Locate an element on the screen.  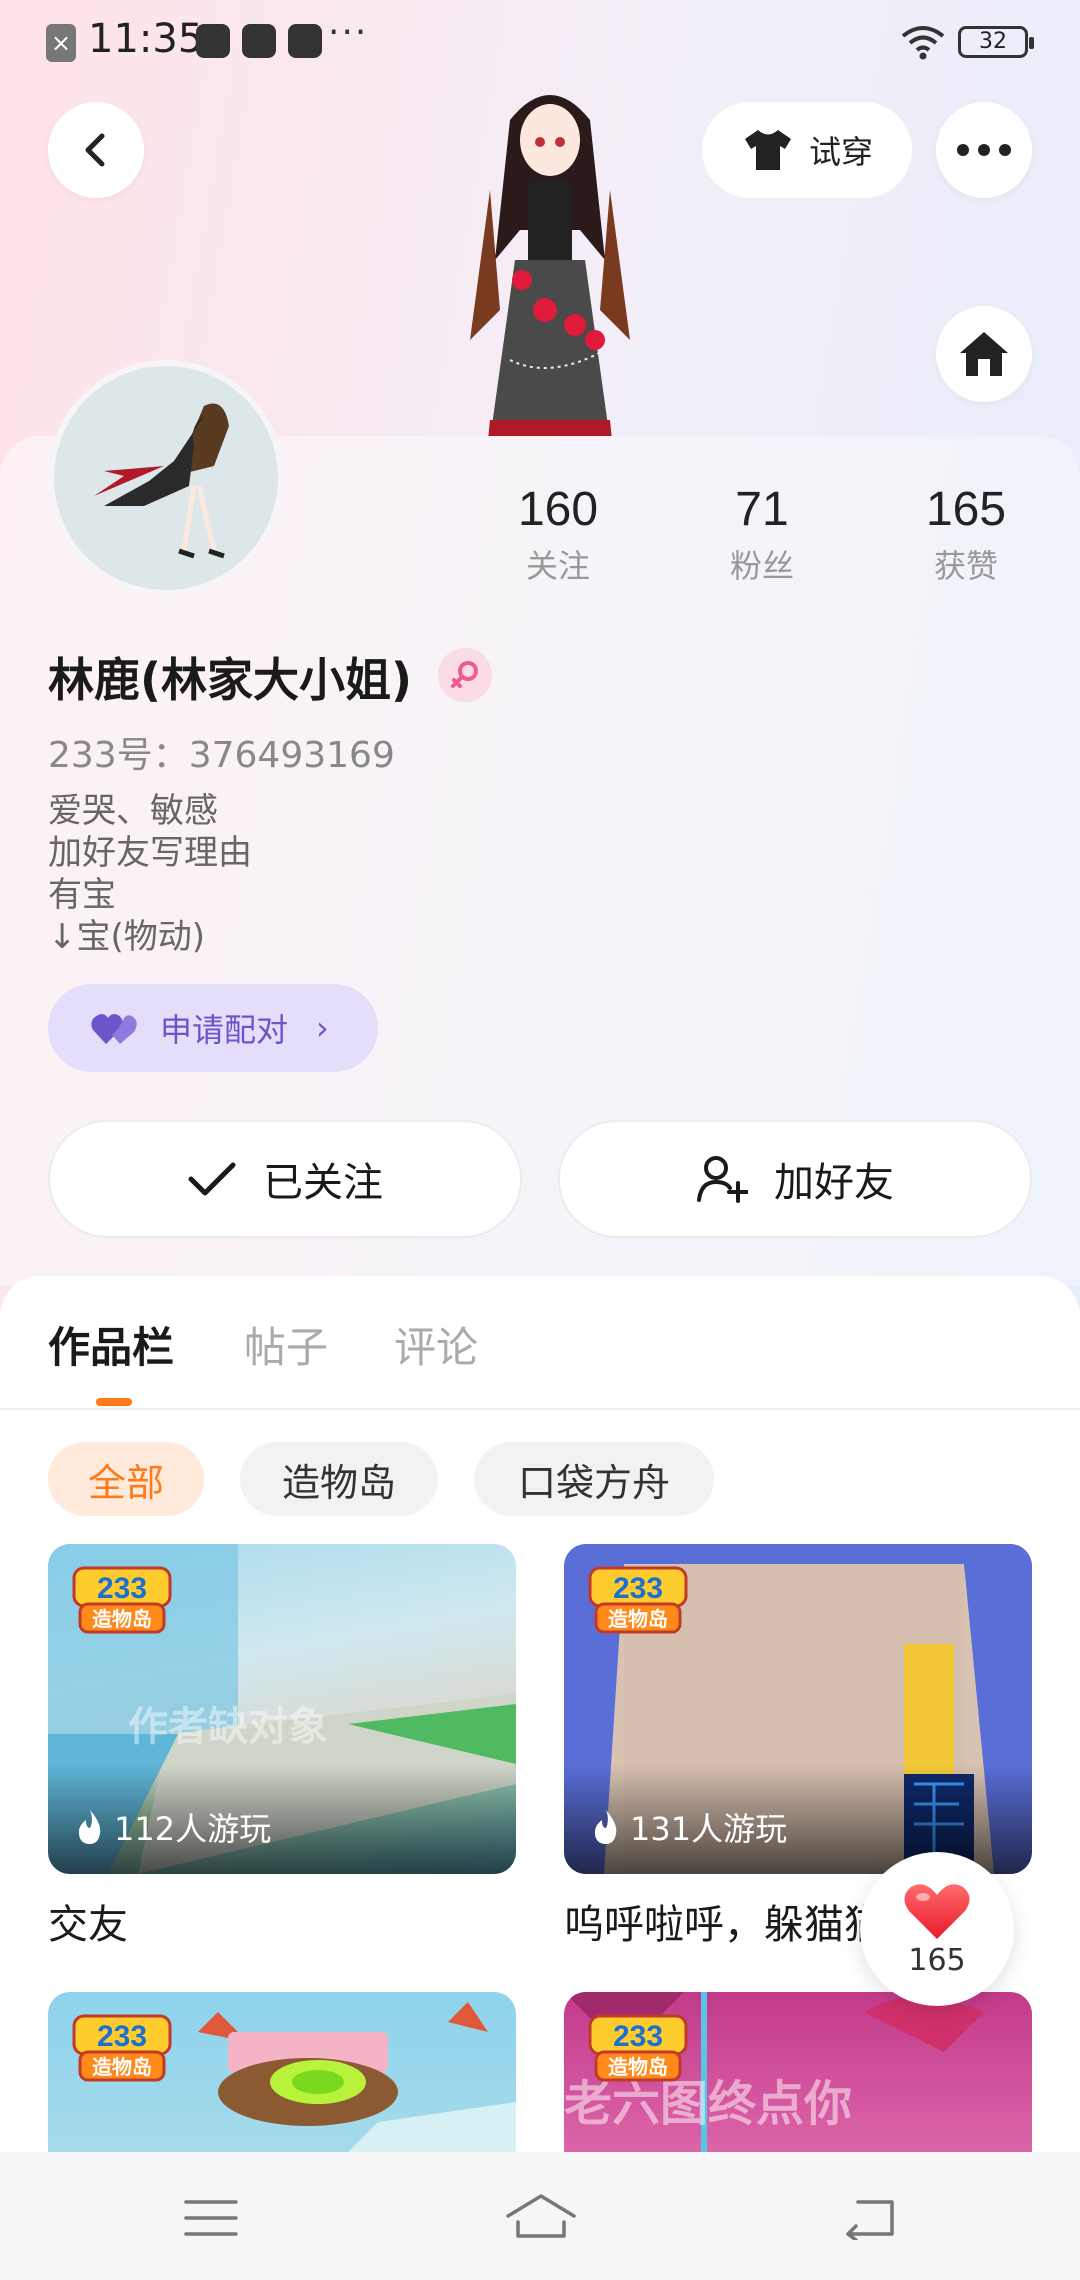
user-id: 233号：376493169 is located at coordinates (221, 755).